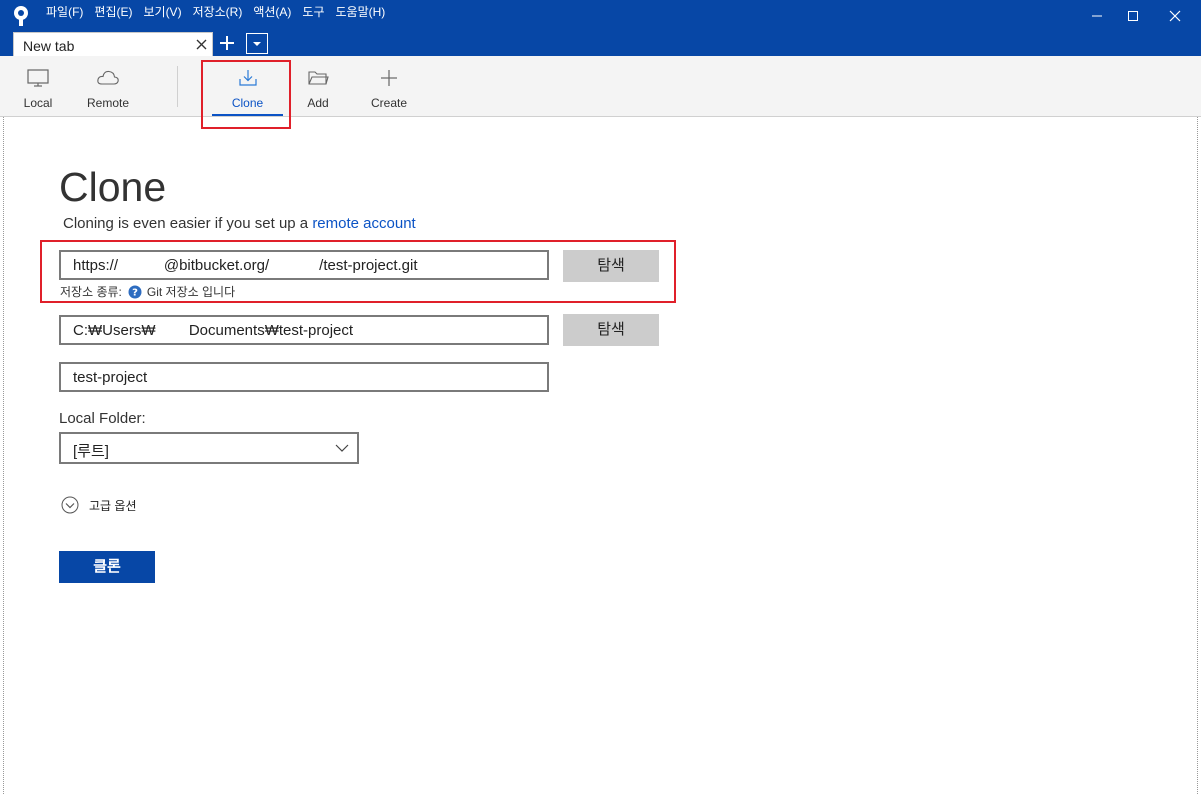  Describe the element at coordinates (363, 223) in the screenshot. I see `remote-account-link: remote account` at that location.